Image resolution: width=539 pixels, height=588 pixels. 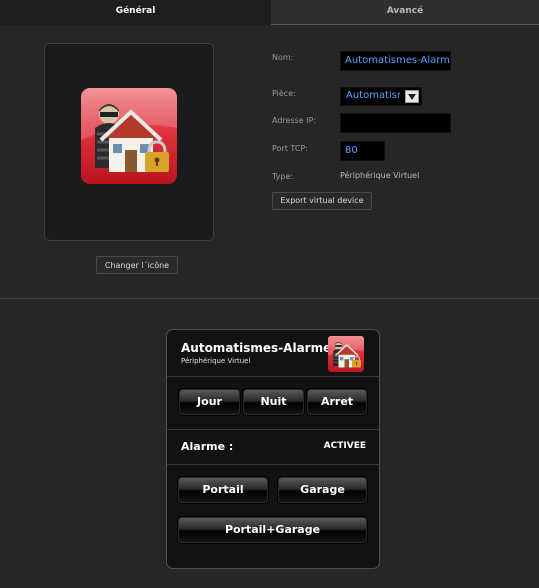 What do you see at coordinates (294, 120) in the screenshot?
I see `ip-label: Adresse IP:` at bounding box center [294, 120].